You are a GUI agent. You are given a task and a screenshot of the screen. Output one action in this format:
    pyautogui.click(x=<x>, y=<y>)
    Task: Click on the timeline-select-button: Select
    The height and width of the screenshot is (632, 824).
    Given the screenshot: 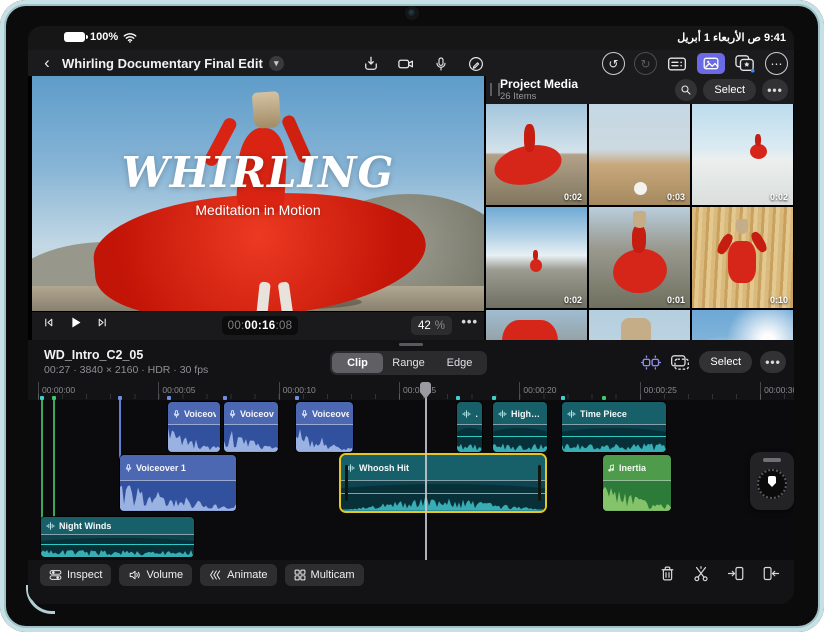 What is the action you would take?
    pyautogui.click(x=725, y=362)
    